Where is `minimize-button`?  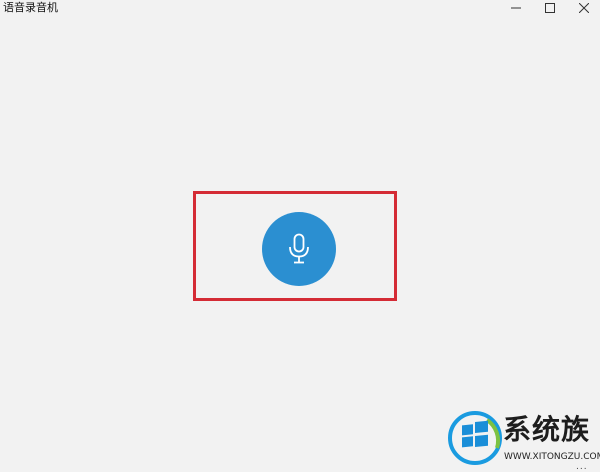
minimize-button is located at coordinates (516, 8).